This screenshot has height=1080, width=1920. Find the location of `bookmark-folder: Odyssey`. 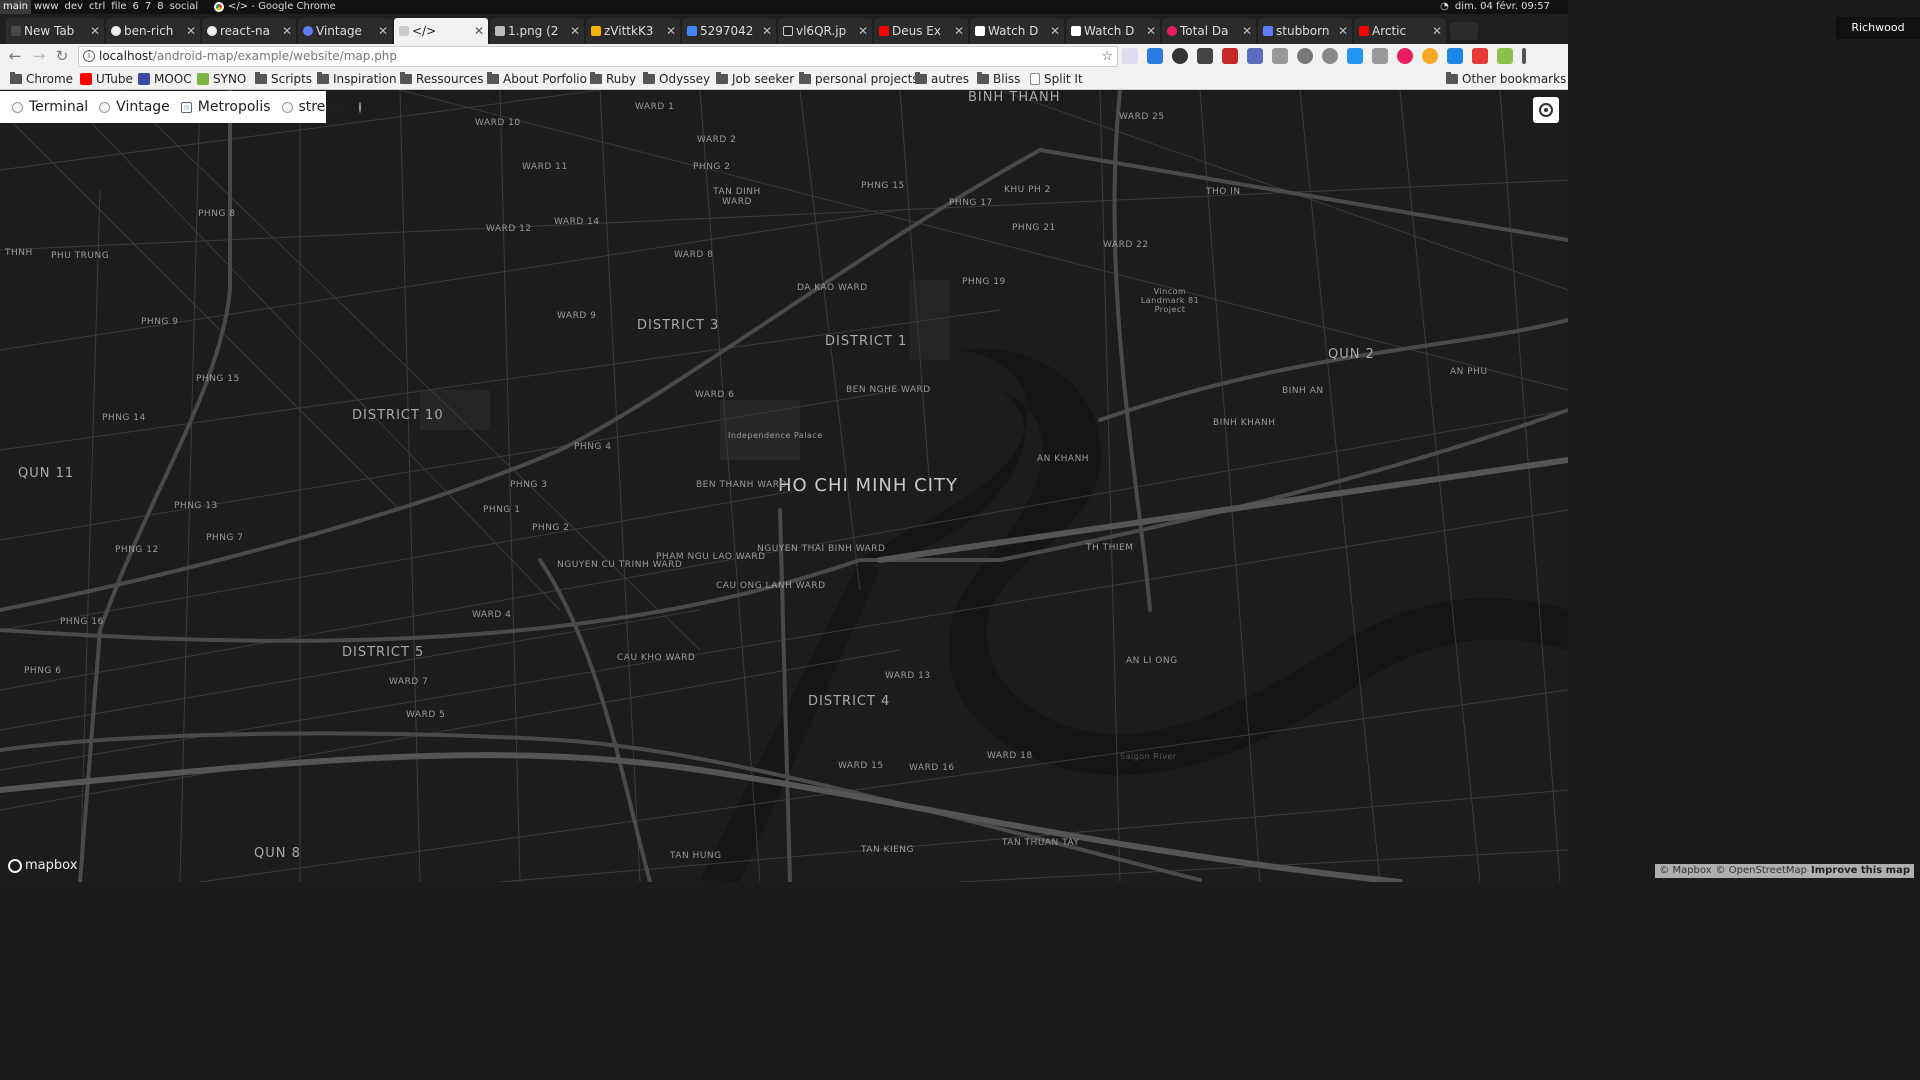

bookmark-folder: Odyssey is located at coordinates (676, 79).